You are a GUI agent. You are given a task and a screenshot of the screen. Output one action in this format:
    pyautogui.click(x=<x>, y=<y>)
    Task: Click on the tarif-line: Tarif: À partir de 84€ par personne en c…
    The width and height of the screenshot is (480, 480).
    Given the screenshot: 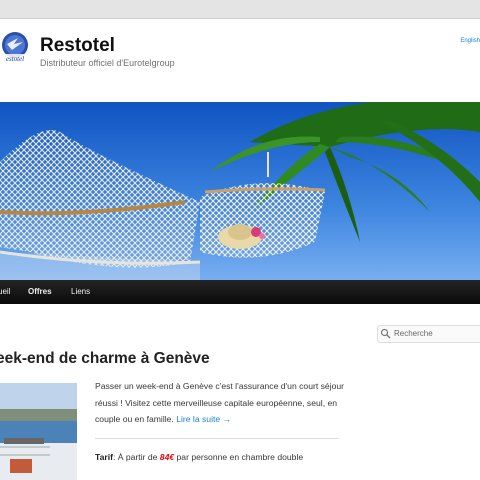 What is the action you would take?
    pyautogui.click(x=199, y=457)
    